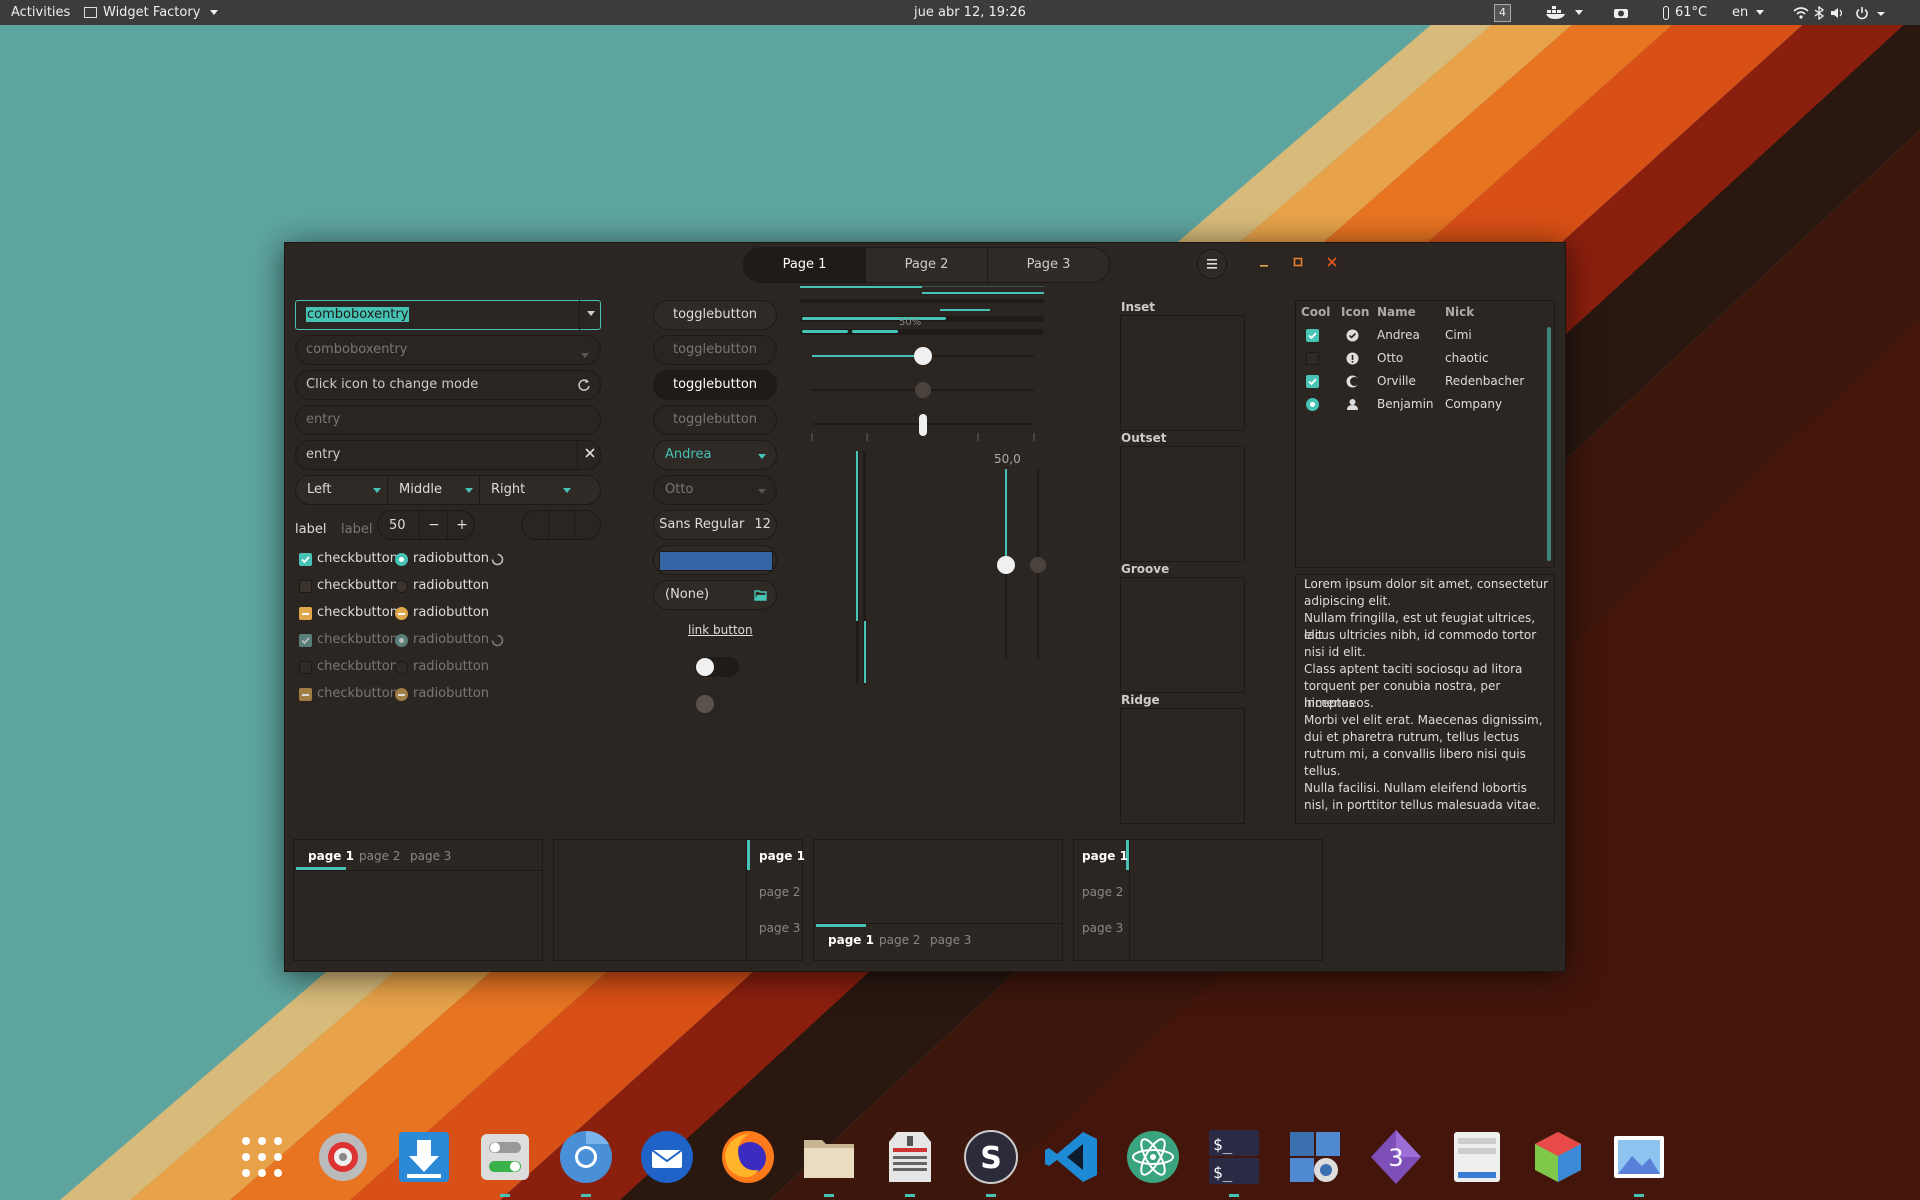 This screenshot has width=1920, height=1200. Describe the element at coordinates (448, 455) in the screenshot. I see `clear-entry: entry` at that location.